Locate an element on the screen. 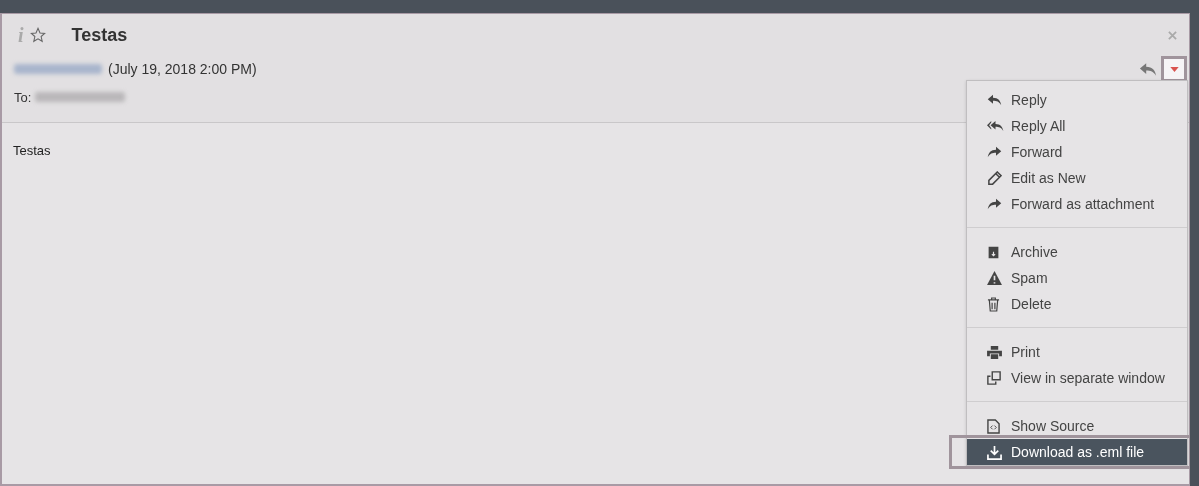 This screenshot has height=486, width=1199. trash-icon is located at coordinates (993, 304).